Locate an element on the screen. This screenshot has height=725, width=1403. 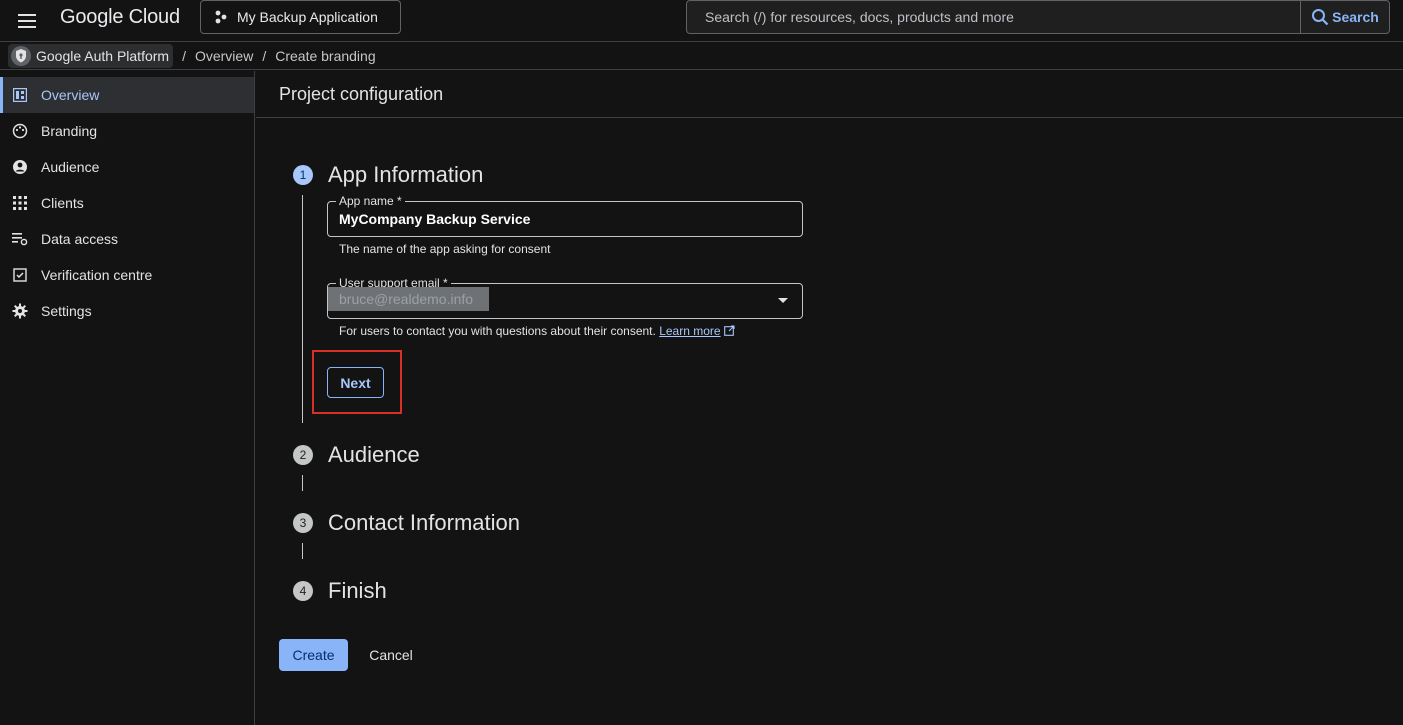
menu-icon is located at coordinates (27, 21).